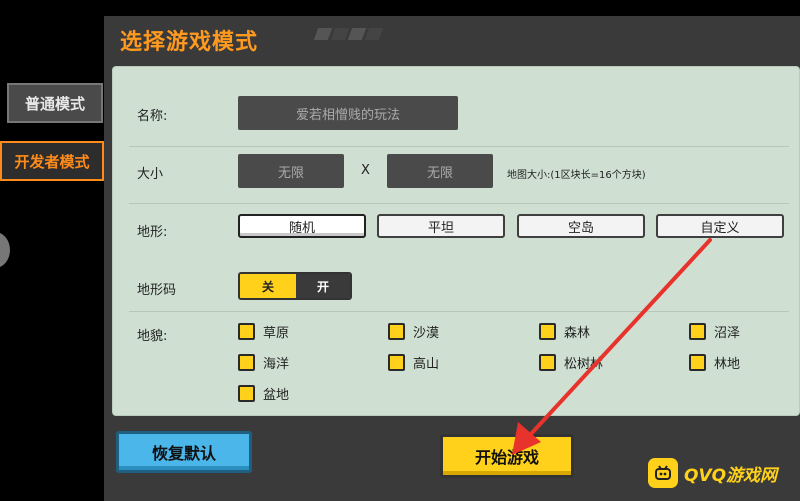 The image size is (800, 501). What do you see at coordinates (302, 226) in the screenshot?
I see `terrain-random-button: 随机` at bounding box center [302, 226].